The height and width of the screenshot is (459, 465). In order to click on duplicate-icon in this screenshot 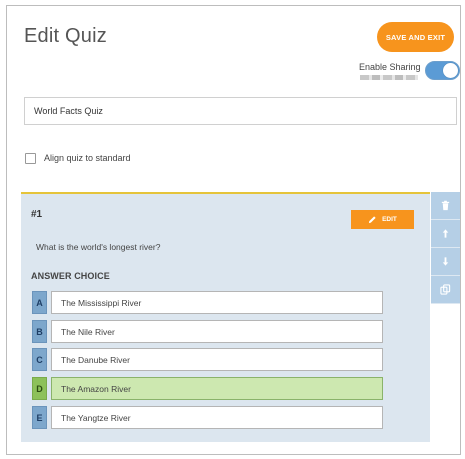, I will do `click(445, 289)`.